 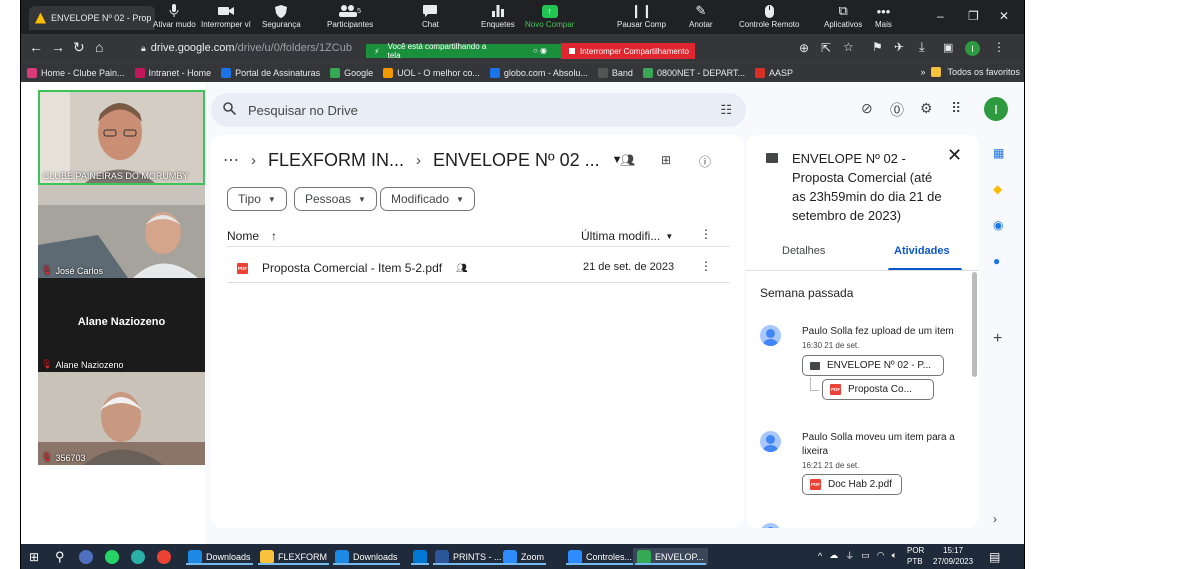 I want to click on windows-start-icon: ⊞, so click(x=34, y=556).